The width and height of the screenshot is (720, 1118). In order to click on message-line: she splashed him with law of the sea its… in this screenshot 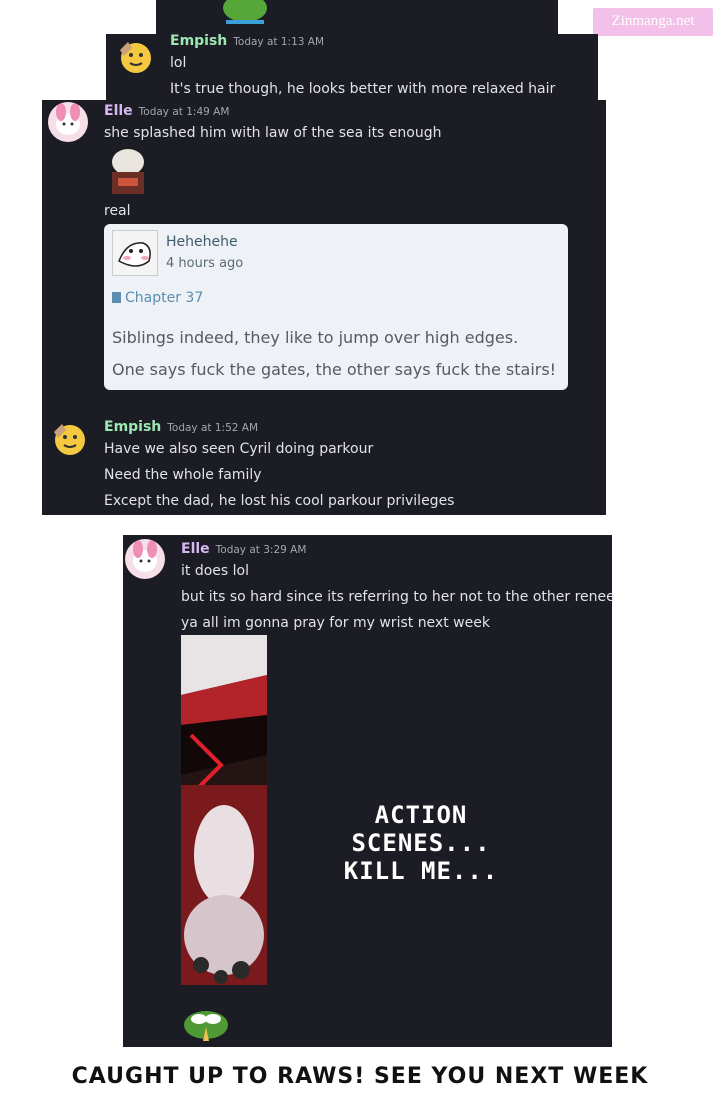, I will do `click(273, 133)`.